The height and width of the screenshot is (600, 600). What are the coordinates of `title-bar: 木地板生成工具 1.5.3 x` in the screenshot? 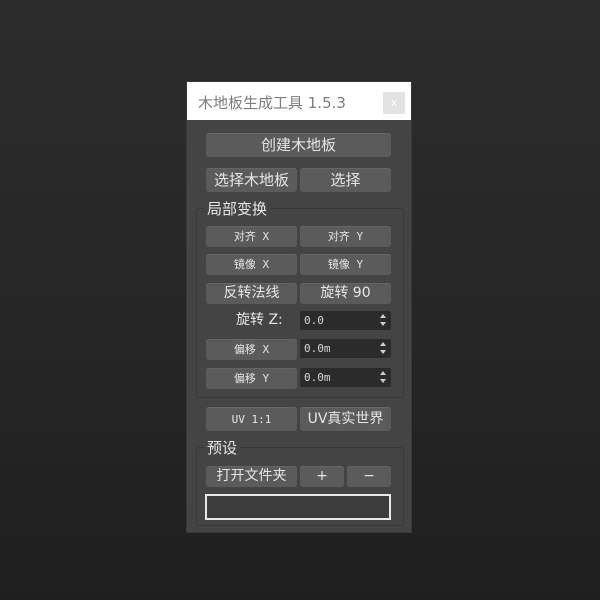 It's located at (299, 101).